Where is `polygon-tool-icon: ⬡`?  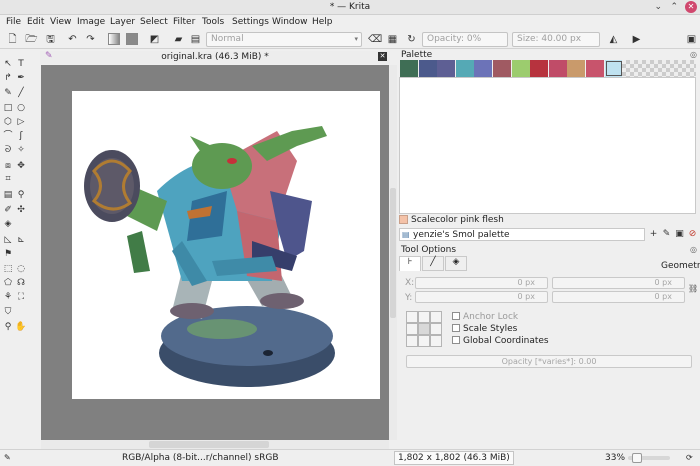
polygon-tool-icon: ⬡ is located at coordinates (8, 122).